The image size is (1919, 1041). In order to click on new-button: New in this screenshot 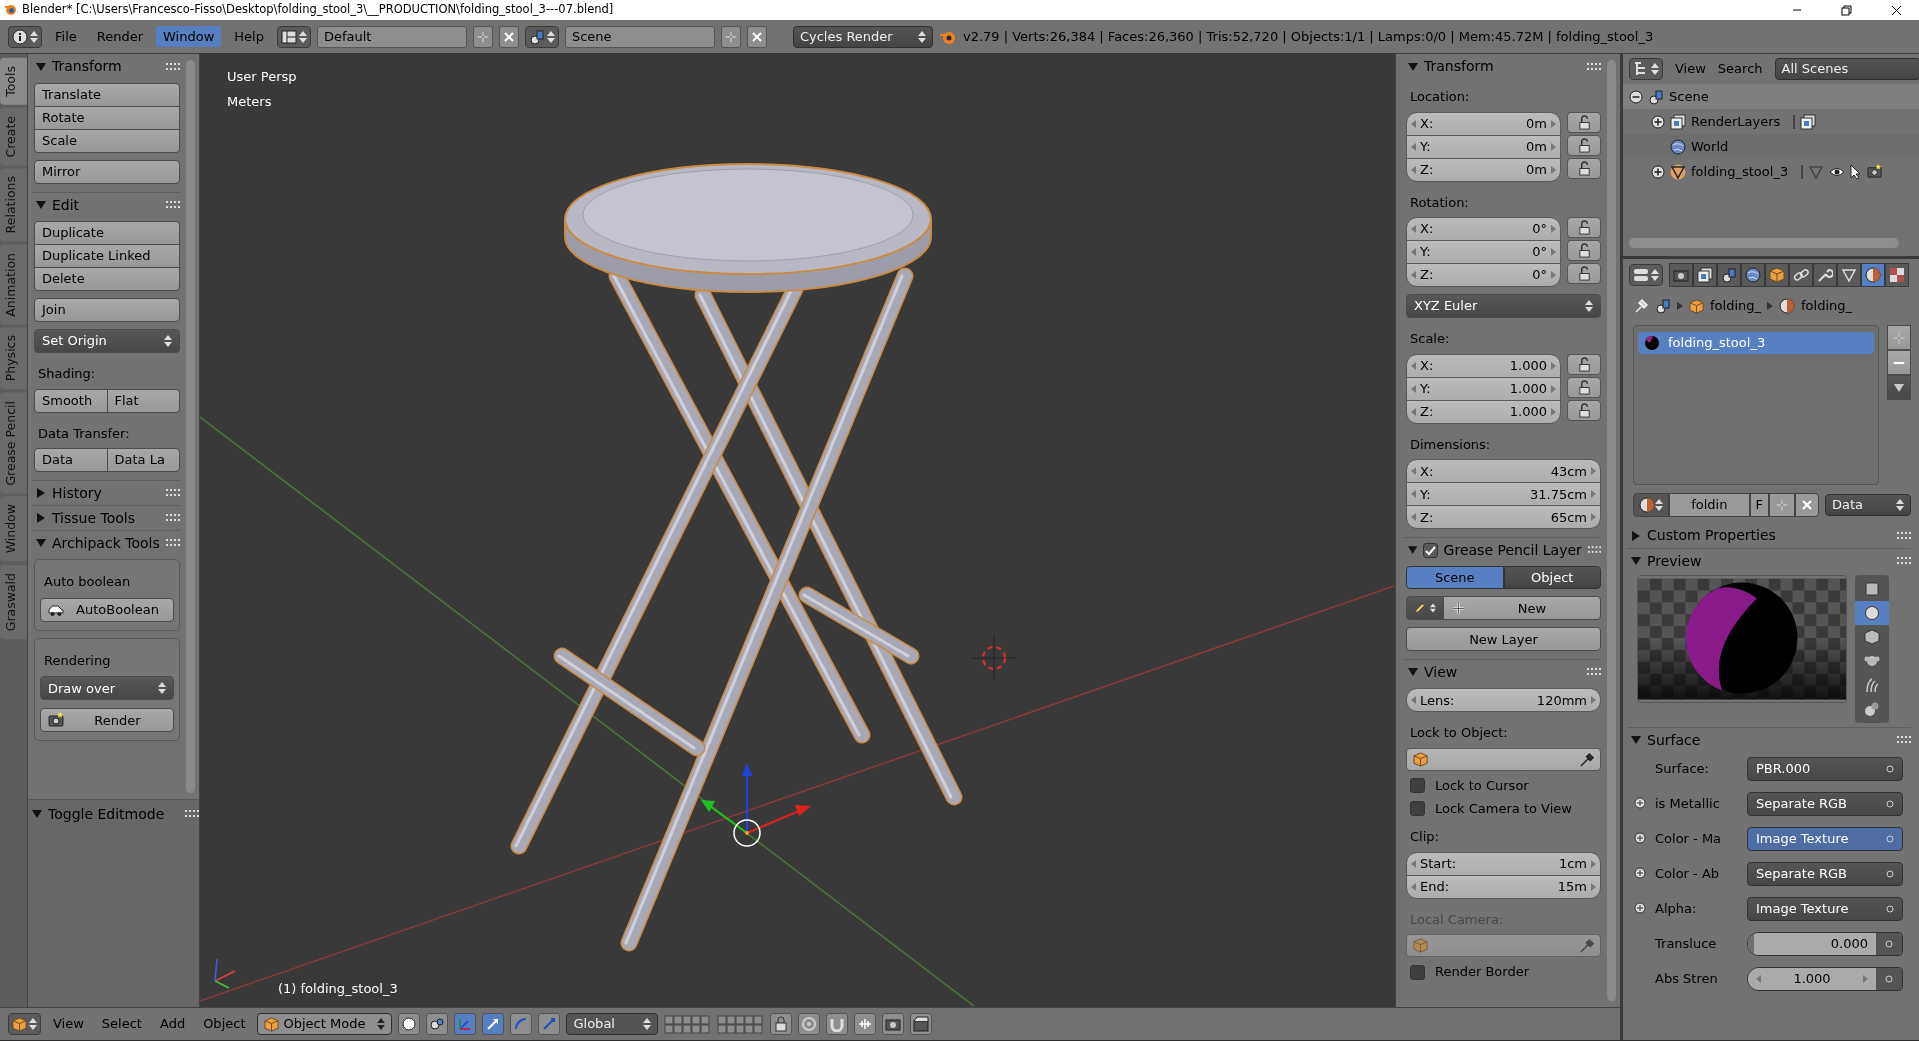, I will do `click(1522, 608)`.